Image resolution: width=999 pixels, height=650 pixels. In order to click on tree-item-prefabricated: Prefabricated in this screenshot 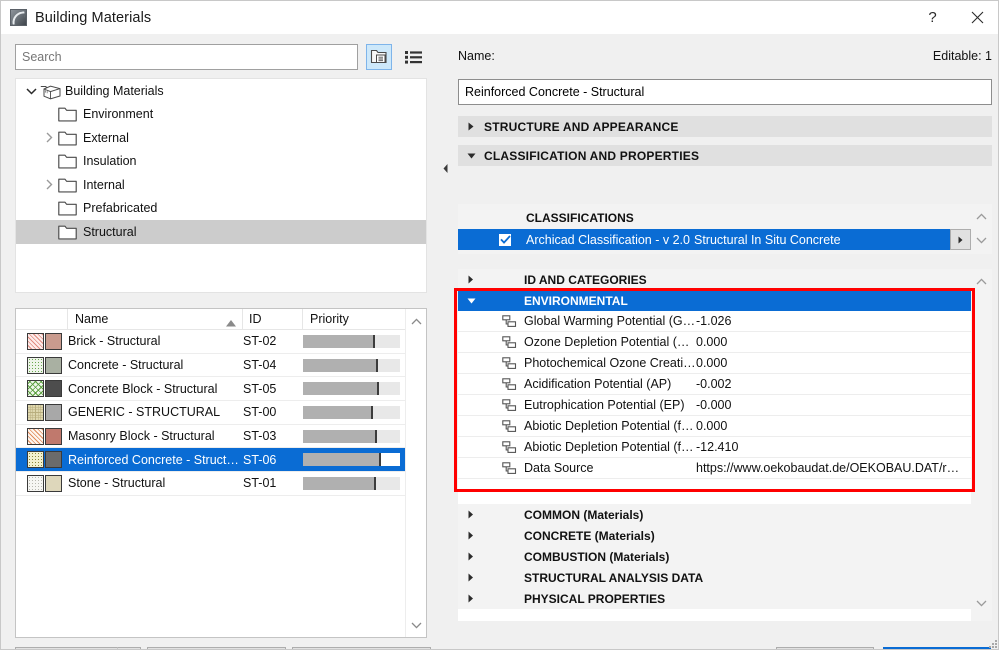, I will do `click(221, 209)`.